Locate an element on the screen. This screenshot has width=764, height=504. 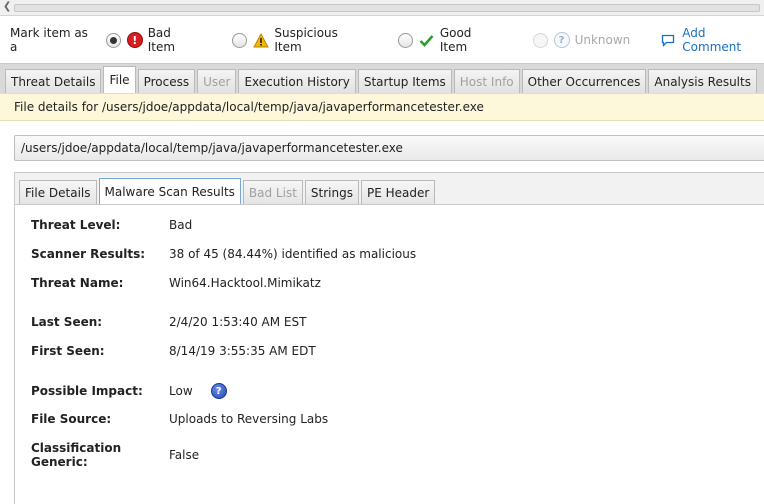
bad-item-label: Bad Item is located at coordinates (161, 40).